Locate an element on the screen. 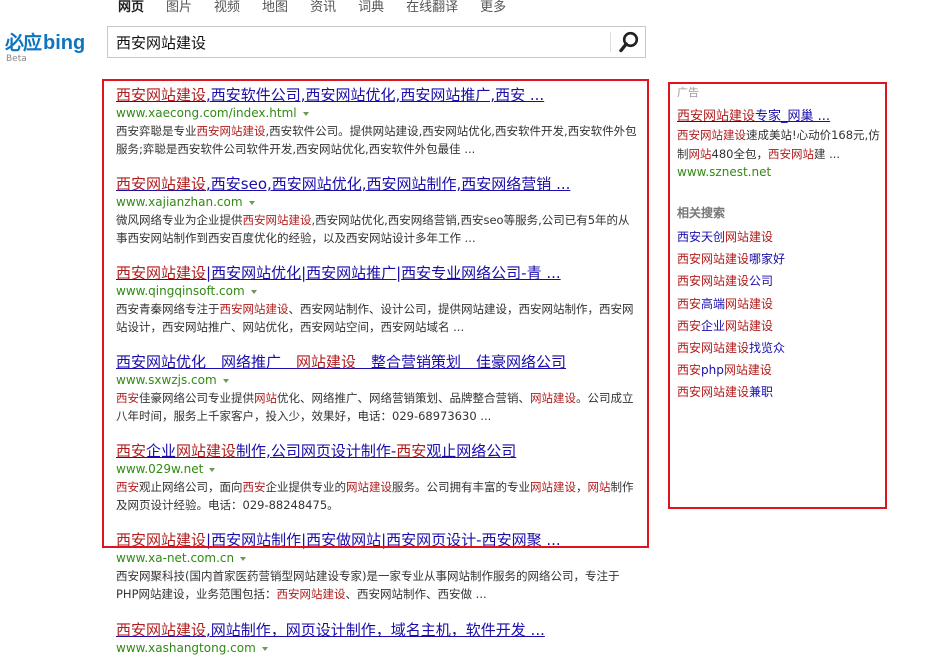  ad-desc-highlight: 西安网站 is located at coordinates (790, 154).